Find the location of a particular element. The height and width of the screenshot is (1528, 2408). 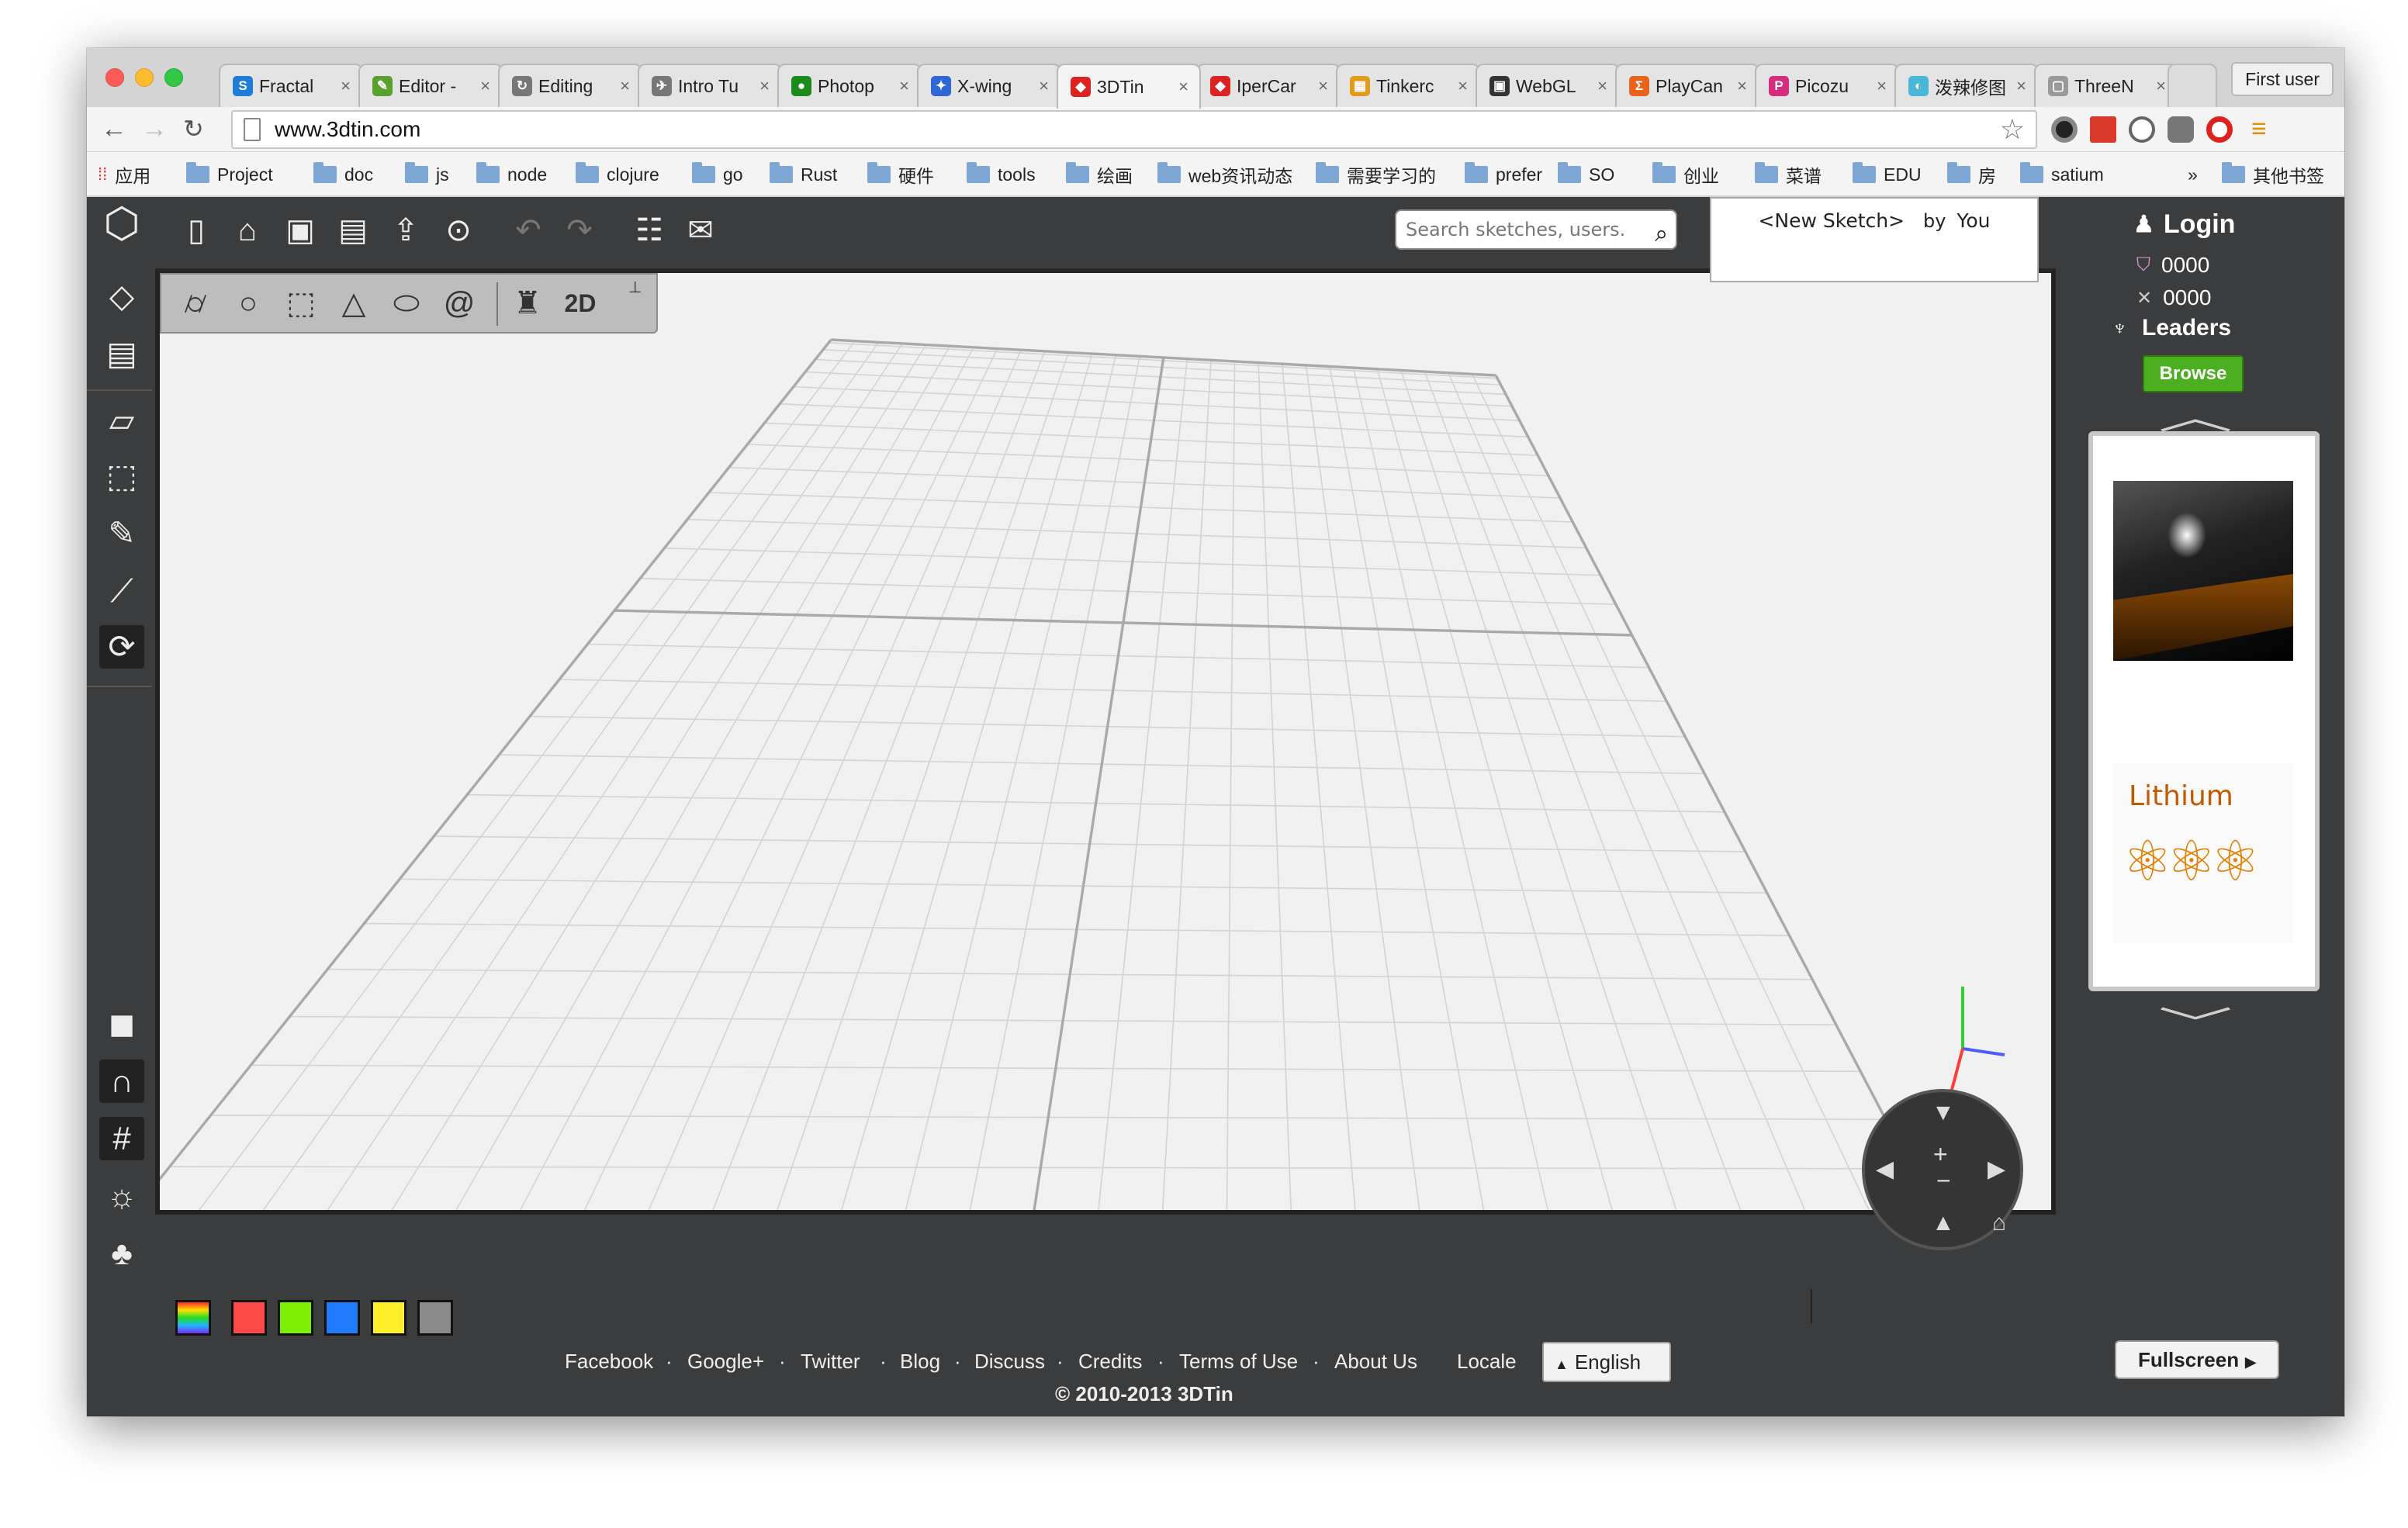

bookmark-item: Rust is located at coordinates (804, 174).